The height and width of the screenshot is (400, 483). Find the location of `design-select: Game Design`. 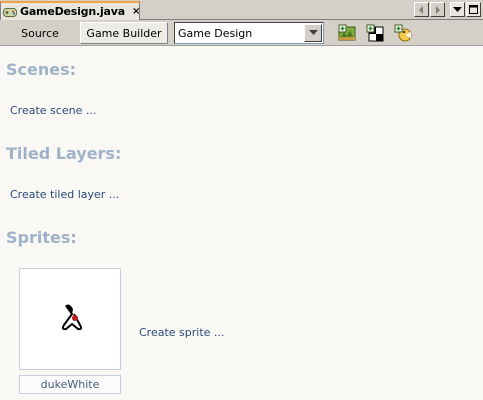

design-select: Game Design is located at coordinates (249, 33).